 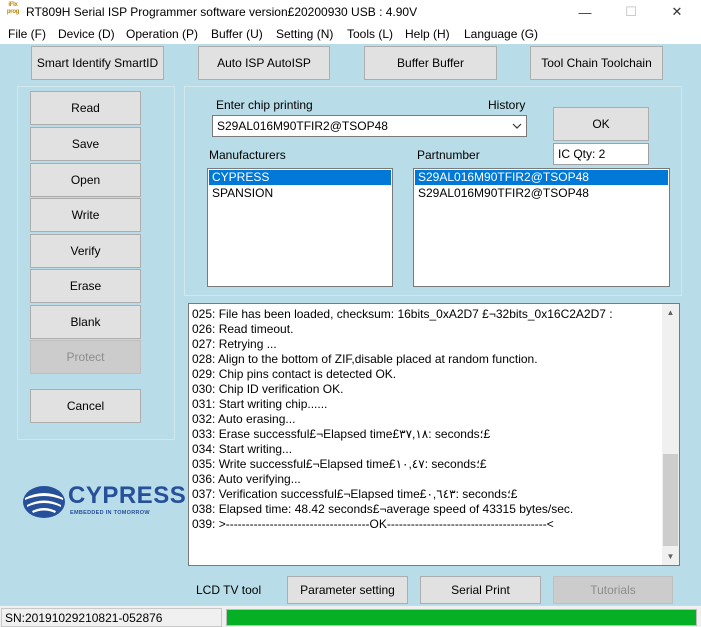 I want to click on lcd-tv-tool-label: LCD TV tool, so click(x=229, y=590).